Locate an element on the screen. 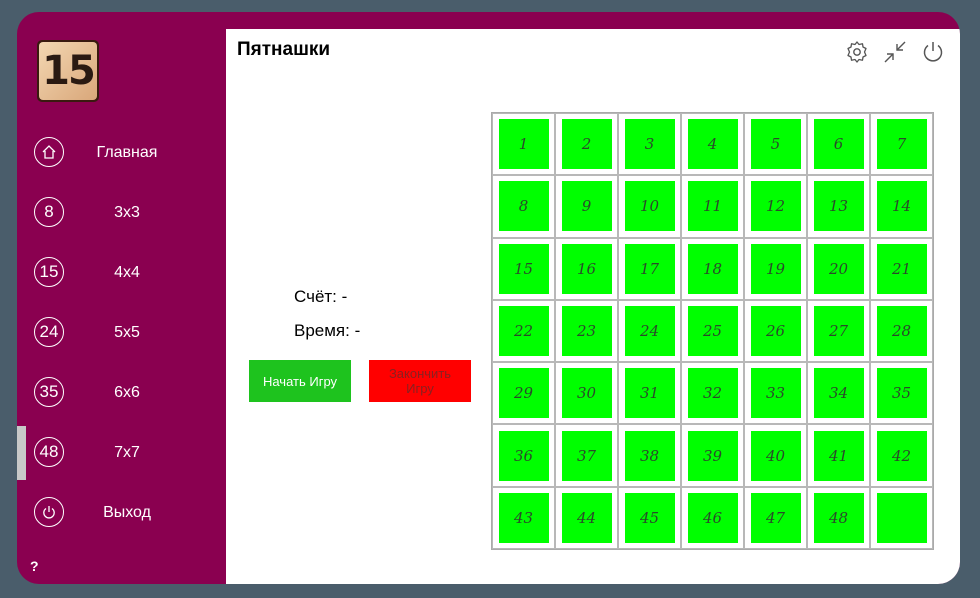  board-tile: 40 is located at coordinates (775, 455).